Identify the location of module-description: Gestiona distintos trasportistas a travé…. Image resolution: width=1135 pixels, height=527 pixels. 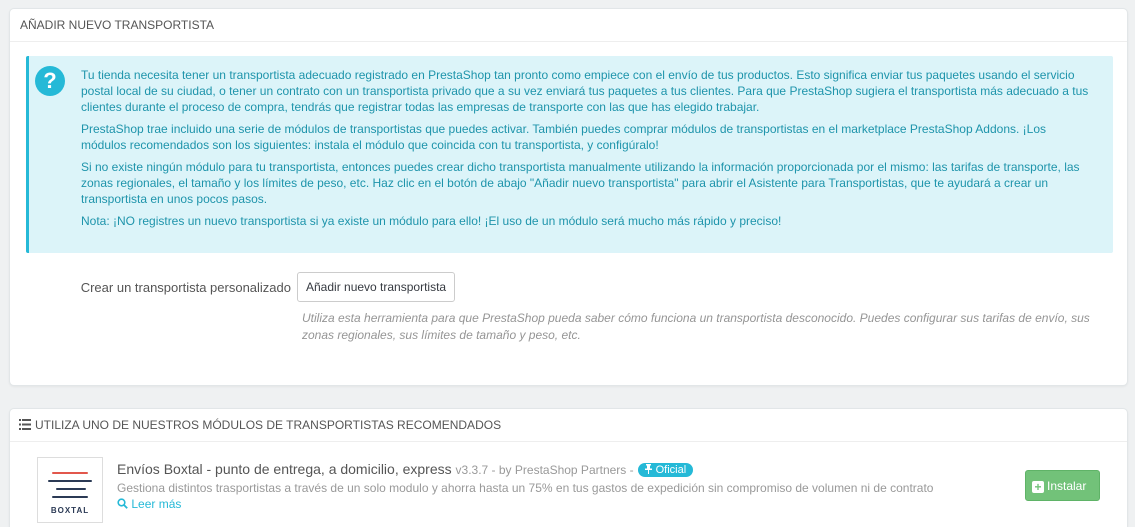
(525, 488).